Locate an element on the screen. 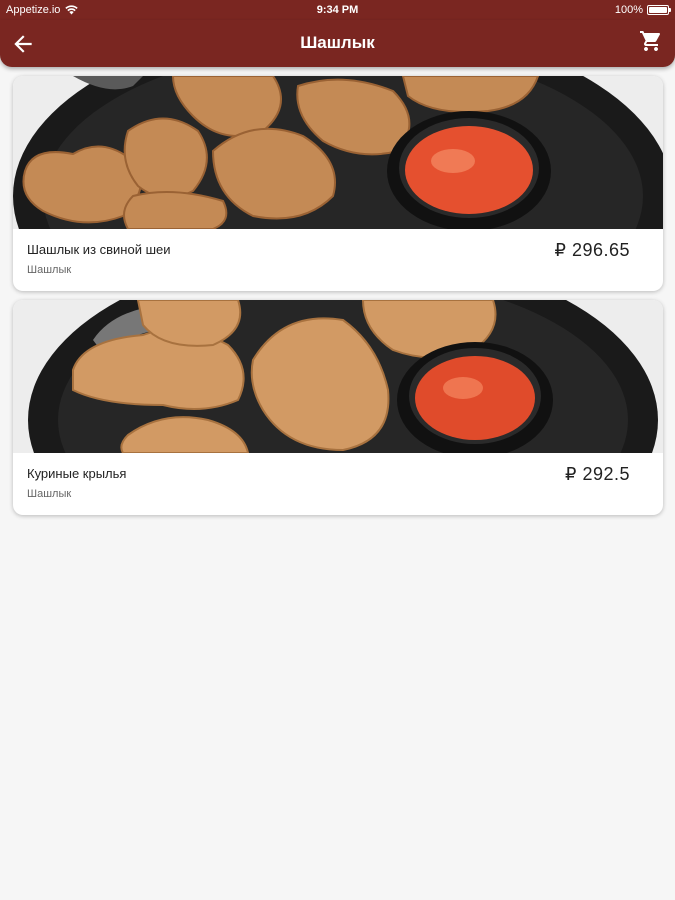 The height and width of the screenshot is (900, 675). battery-icon is located at coordinates (659, 10).